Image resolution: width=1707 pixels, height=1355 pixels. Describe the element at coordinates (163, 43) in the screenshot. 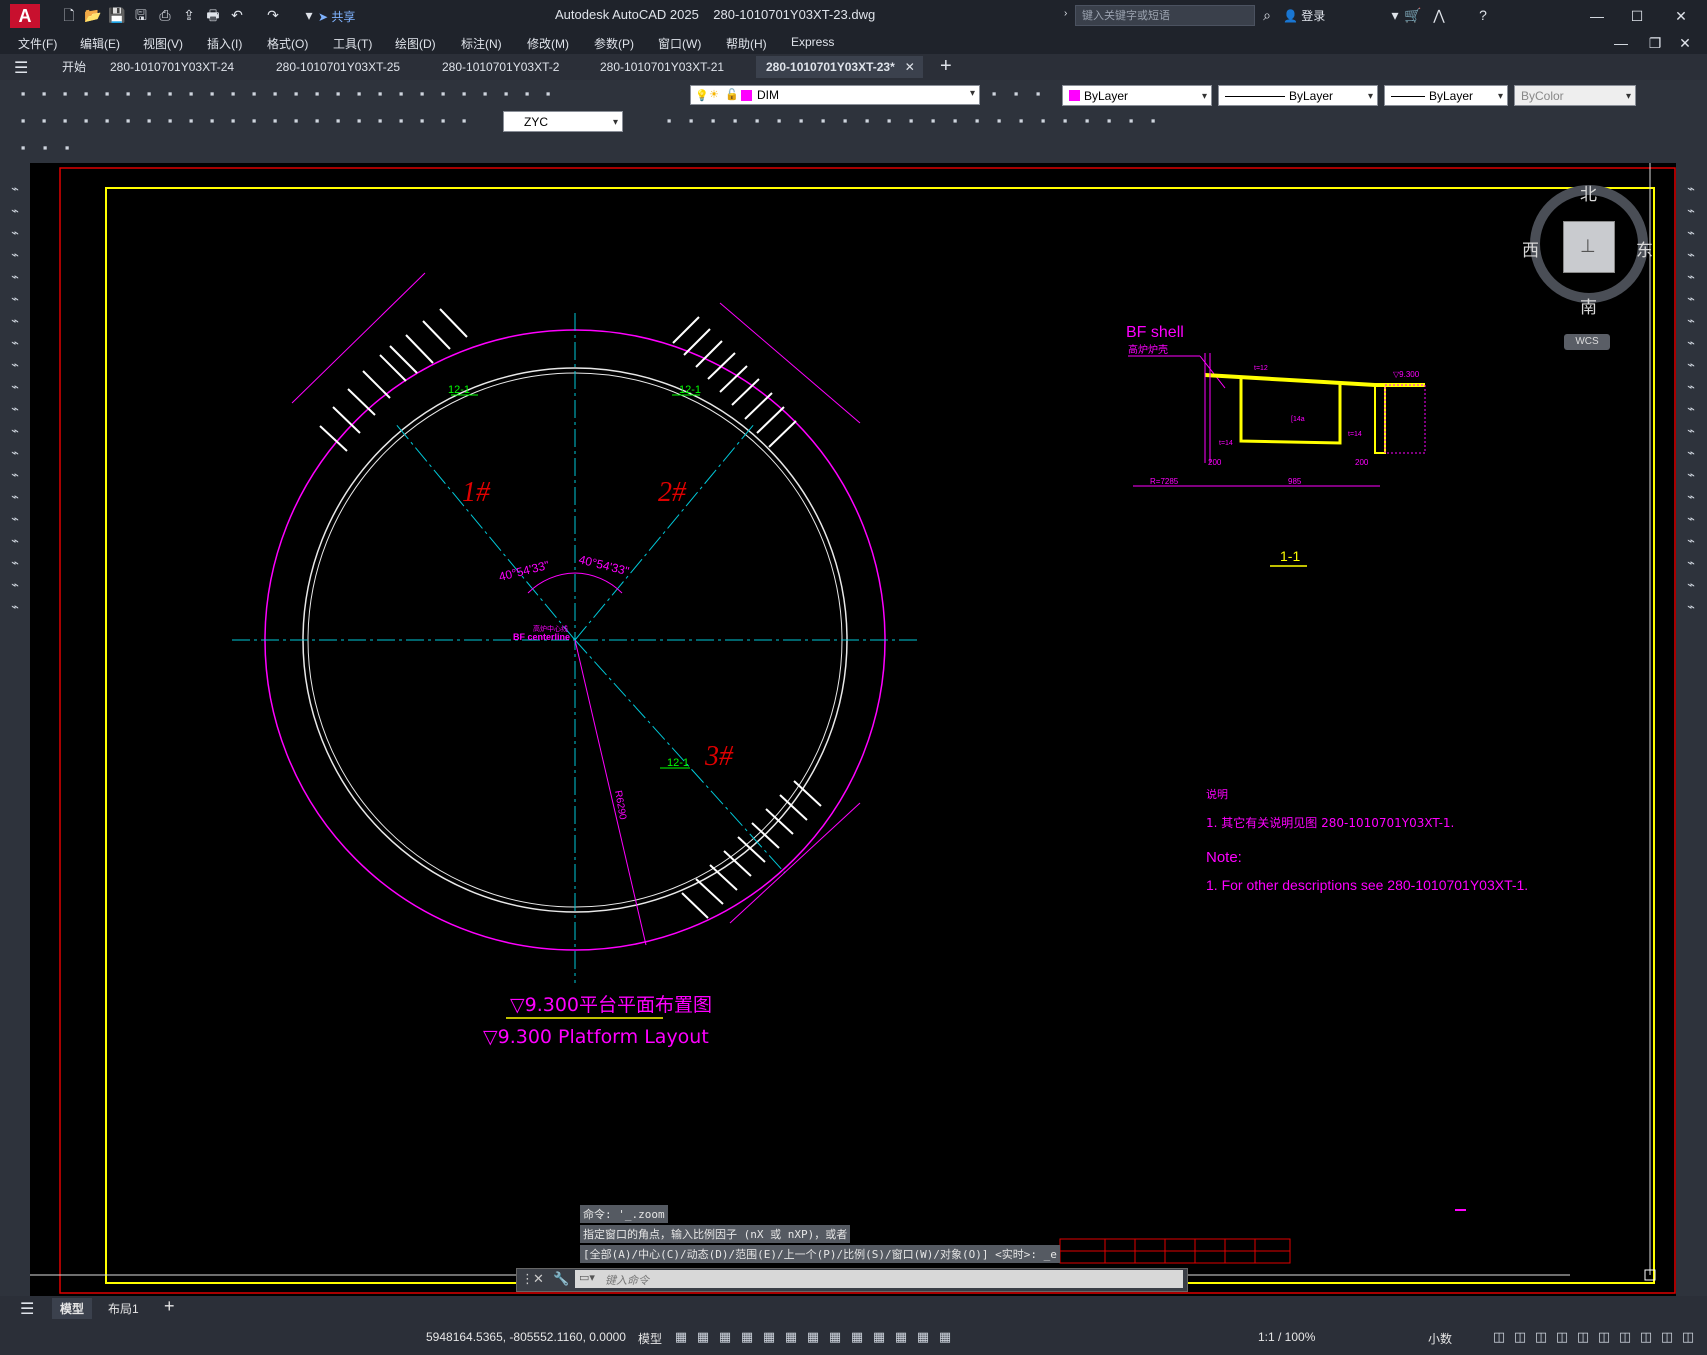

I see `menu-view: 视图(V)` at that location.